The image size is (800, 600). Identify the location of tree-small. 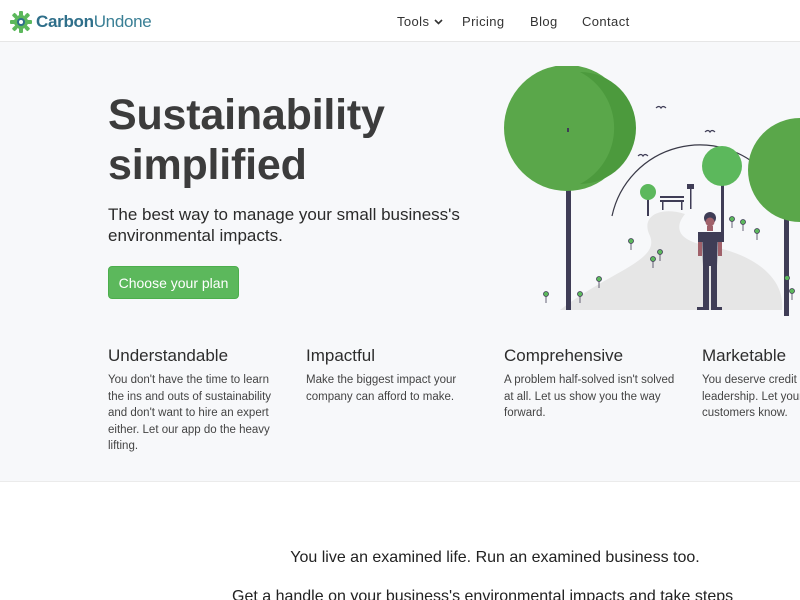
(648, 192).